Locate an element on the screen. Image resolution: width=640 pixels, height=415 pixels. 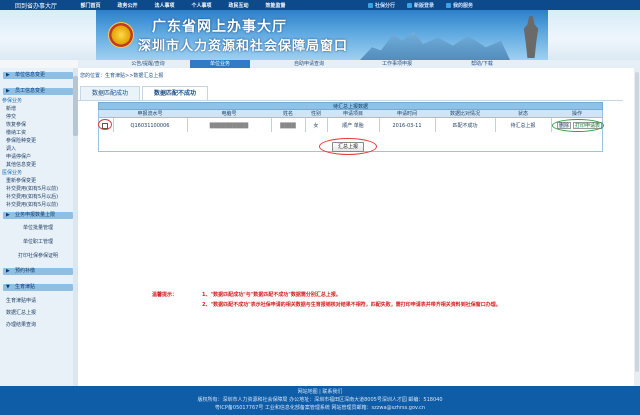
nav-item-legal: 法人事项 is located at coordinates (164, 5).